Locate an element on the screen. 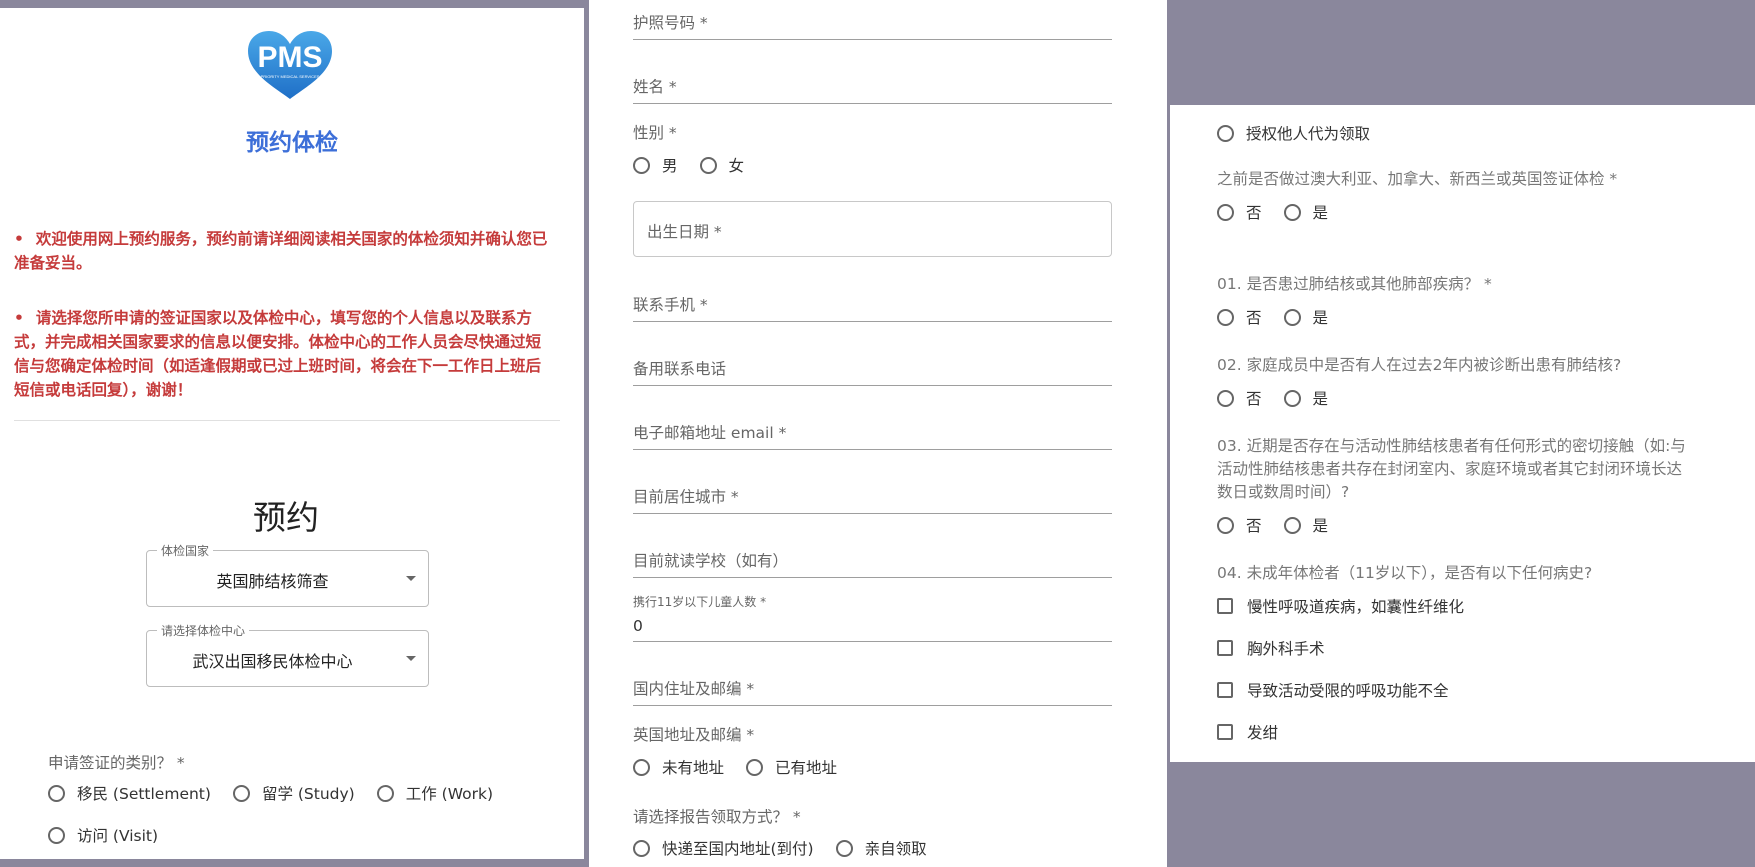 The image size is (1755, 867). country-select-label: 体检国家 is located at coordinates (185, 550).